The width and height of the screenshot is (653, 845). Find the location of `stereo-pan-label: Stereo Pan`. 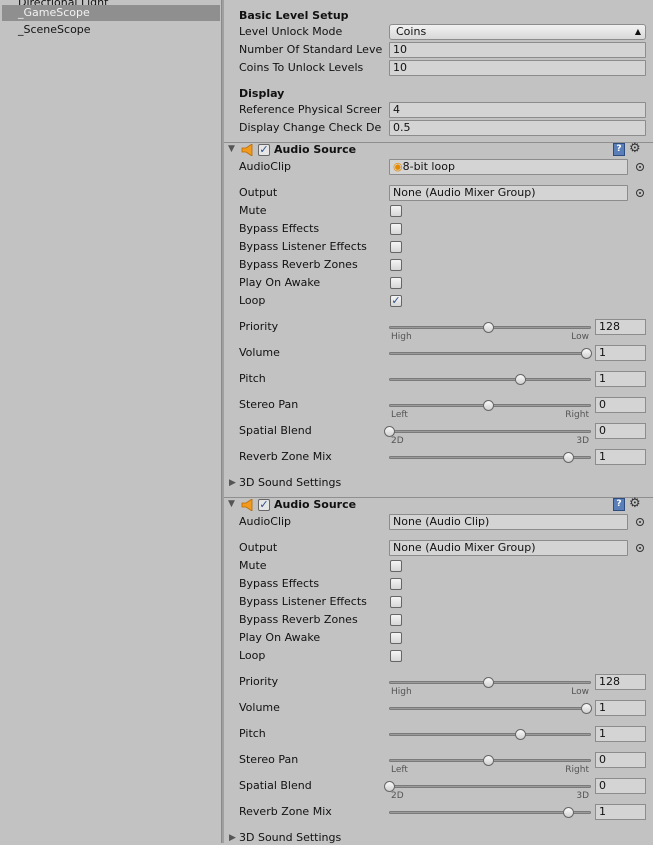

stereo-pan-label: Stereo Pan is located at coordinates (269, 404).